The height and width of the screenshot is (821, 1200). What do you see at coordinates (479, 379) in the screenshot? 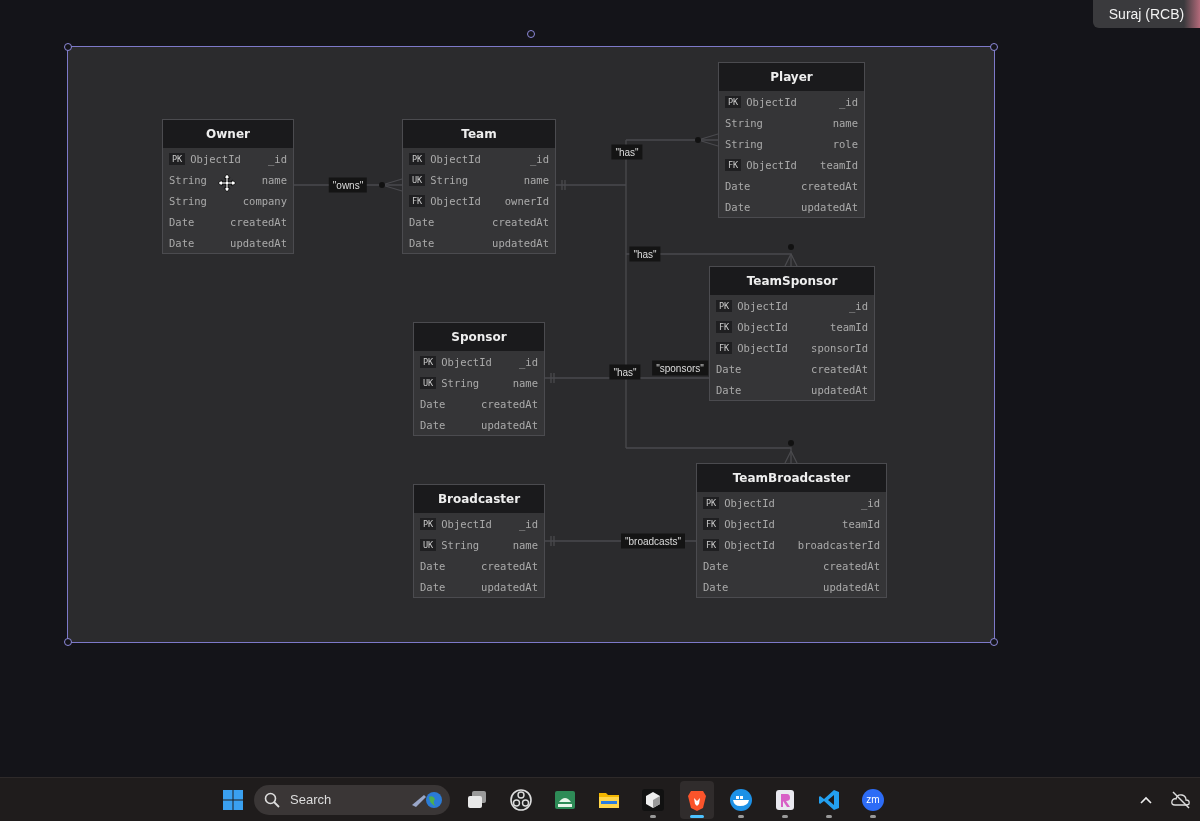
I see `entity-table: Sponsor PK ObjectId _id UK String name Date createdAt Date updatedAt` at bounding box center [479, 379].